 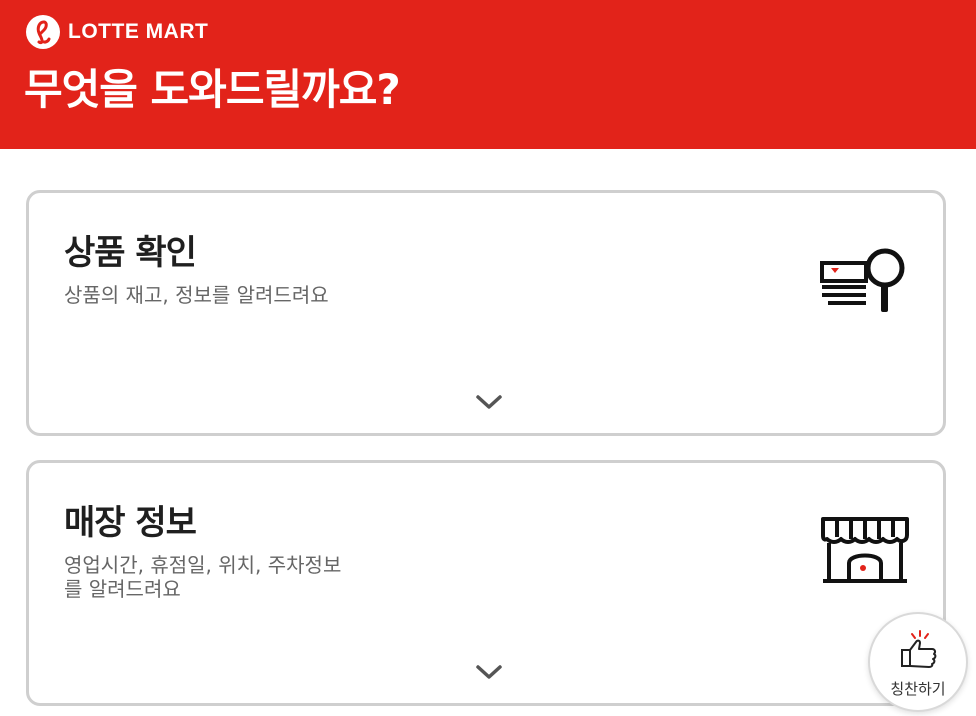 What do you see at coordinates (918, 689) in the screenshot?
I see `praise-label: 칭찬하기` at bounding box center [918, 689].